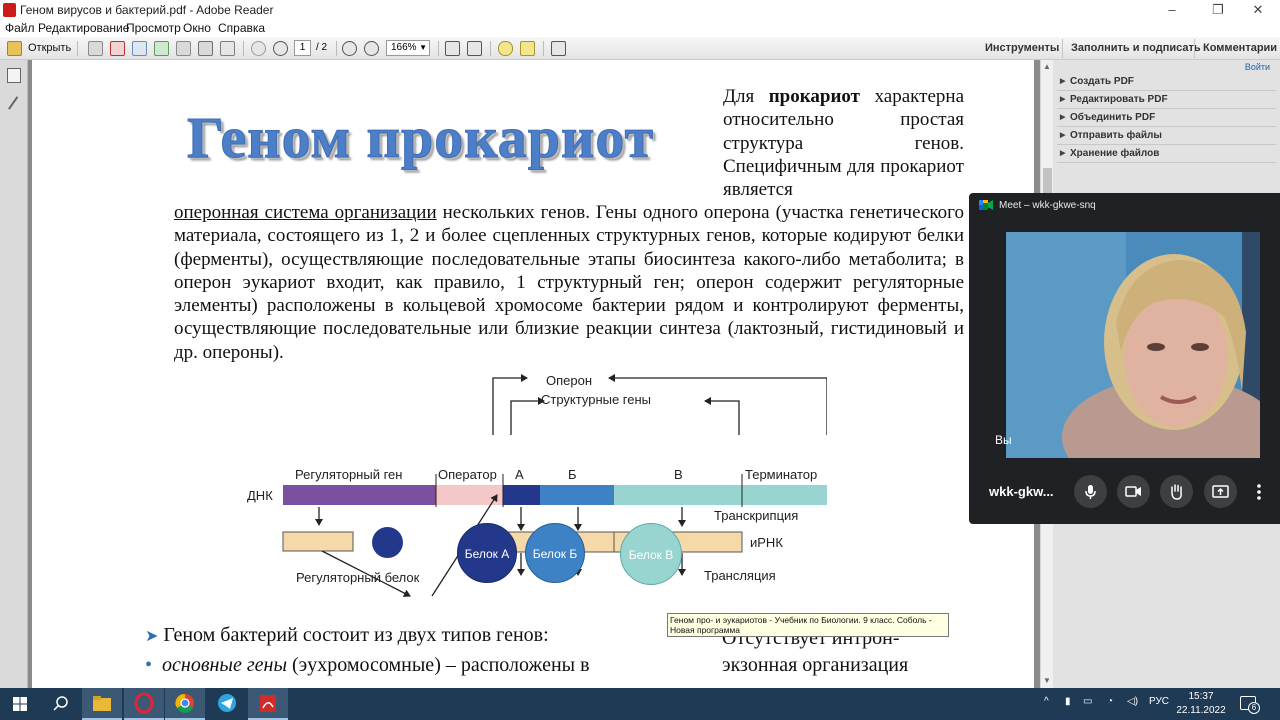 This screenshot has width=1280, height=720. Describe the element at coordinates (1259, 492) in the screenshot. I see `more-options-button` at that location.